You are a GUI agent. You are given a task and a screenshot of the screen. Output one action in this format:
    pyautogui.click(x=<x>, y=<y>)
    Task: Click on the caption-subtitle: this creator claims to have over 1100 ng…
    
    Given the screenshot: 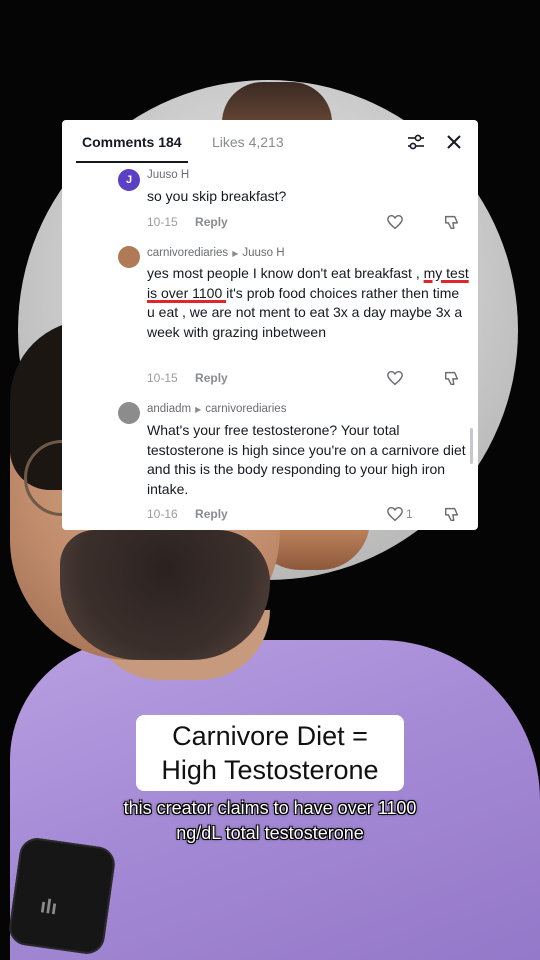 What is the action you would take?
    pyautogui.click(x=270, y=820)
    